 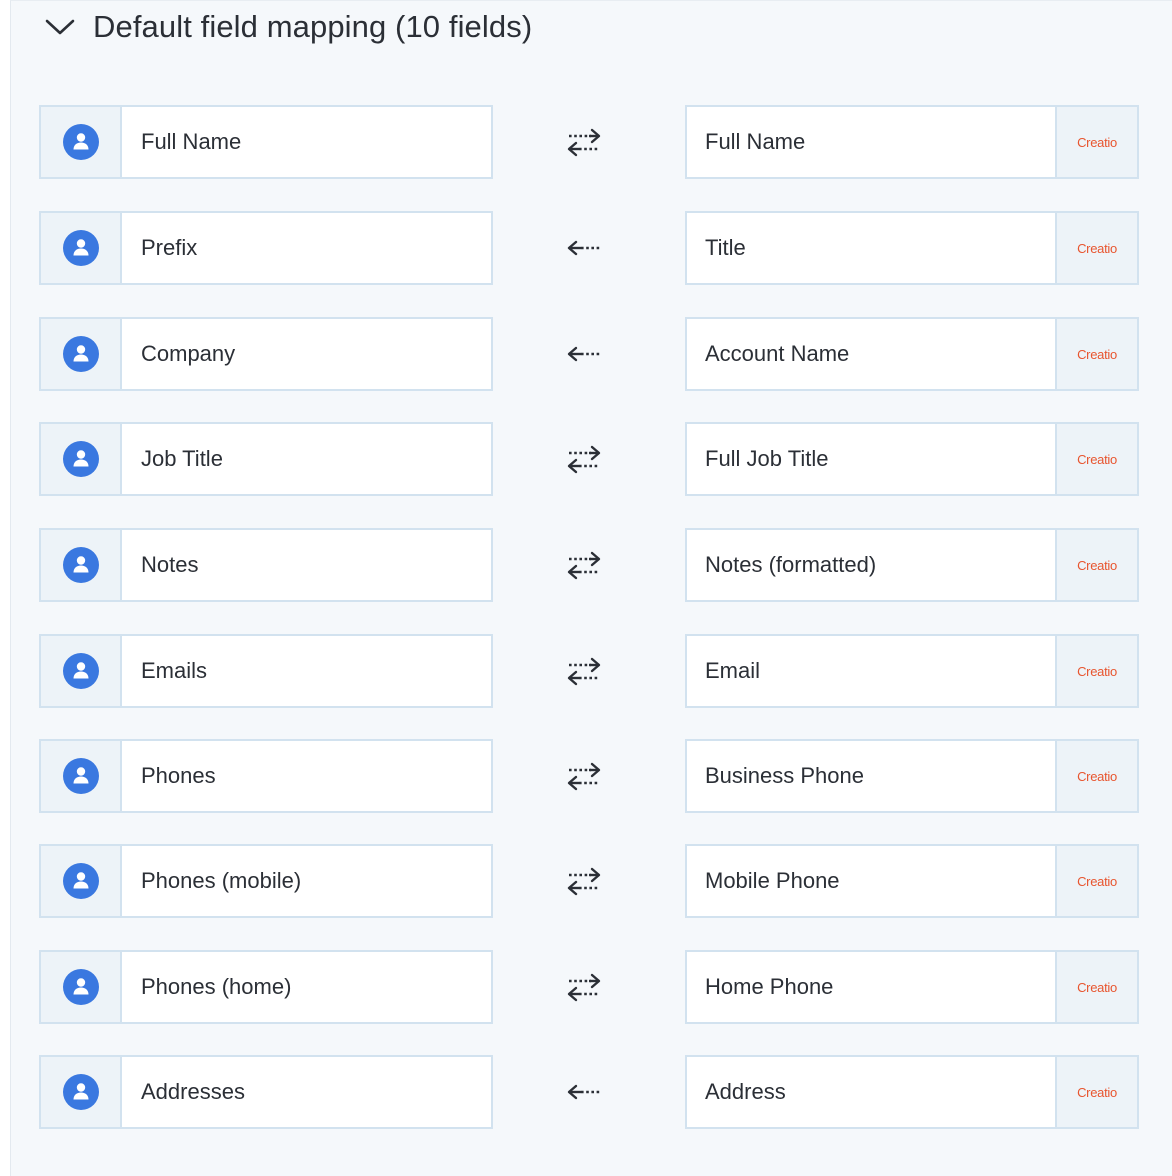 I want to click on source-field: Phones (home), so click(x=266, y=987).